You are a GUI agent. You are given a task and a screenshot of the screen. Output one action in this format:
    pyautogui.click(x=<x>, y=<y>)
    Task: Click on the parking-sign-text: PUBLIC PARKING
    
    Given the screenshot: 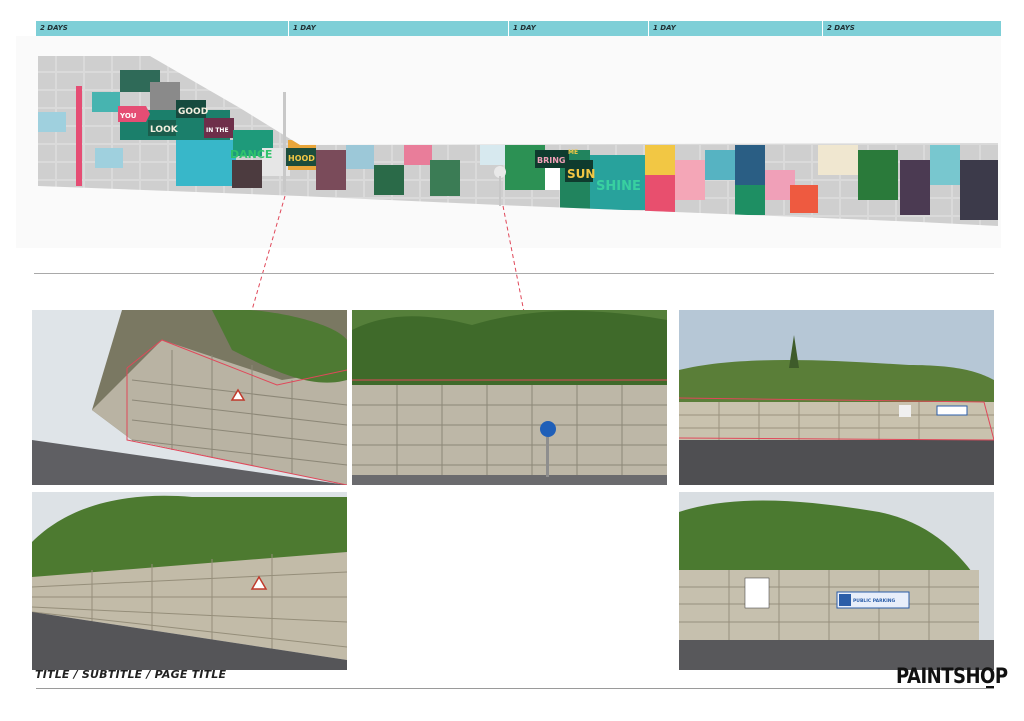 What is the action you would take?
    pyautogui.click(x=874, y=601)
    